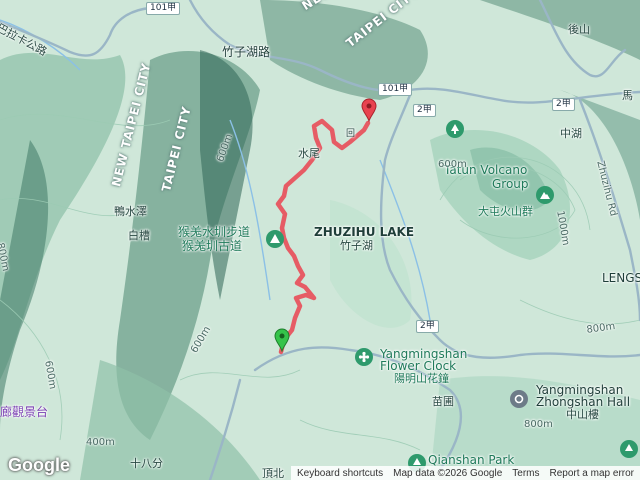  I want to click on place-label: 白槽, so click(139, 235).